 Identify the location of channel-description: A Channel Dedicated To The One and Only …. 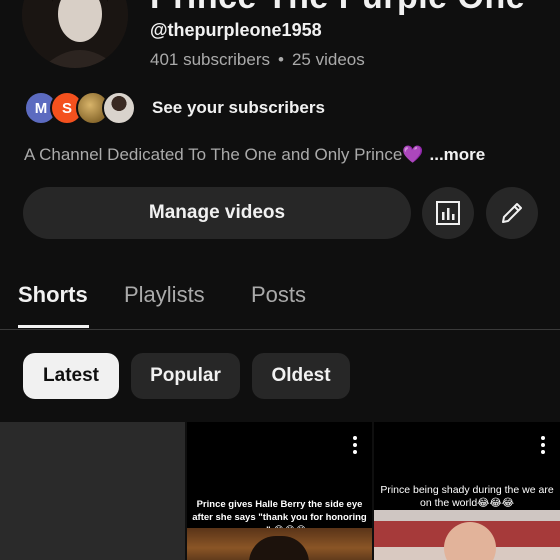
(254, 155).